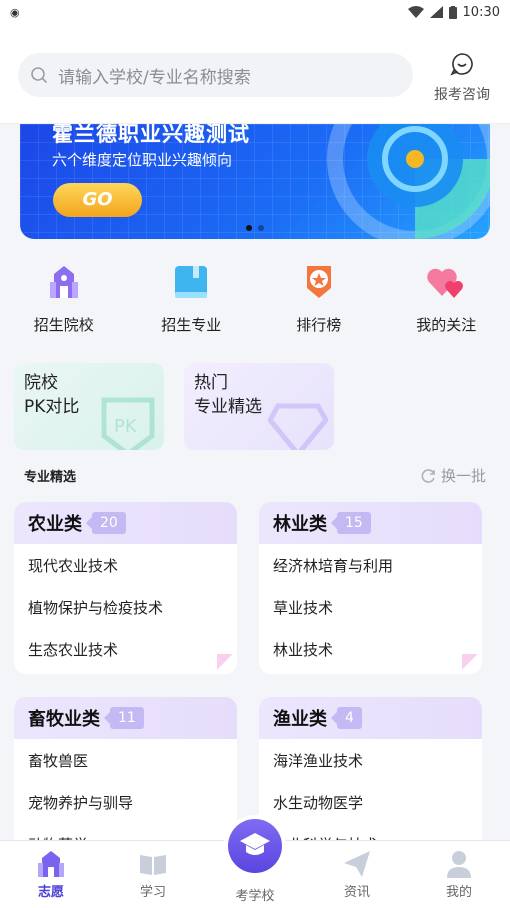 Image resolution: width=510 pixels, height=908 pixels. I want to click on category-card: 林业类 15 经济林培育与利用 草业技术 林业技术, so click(370, 588).